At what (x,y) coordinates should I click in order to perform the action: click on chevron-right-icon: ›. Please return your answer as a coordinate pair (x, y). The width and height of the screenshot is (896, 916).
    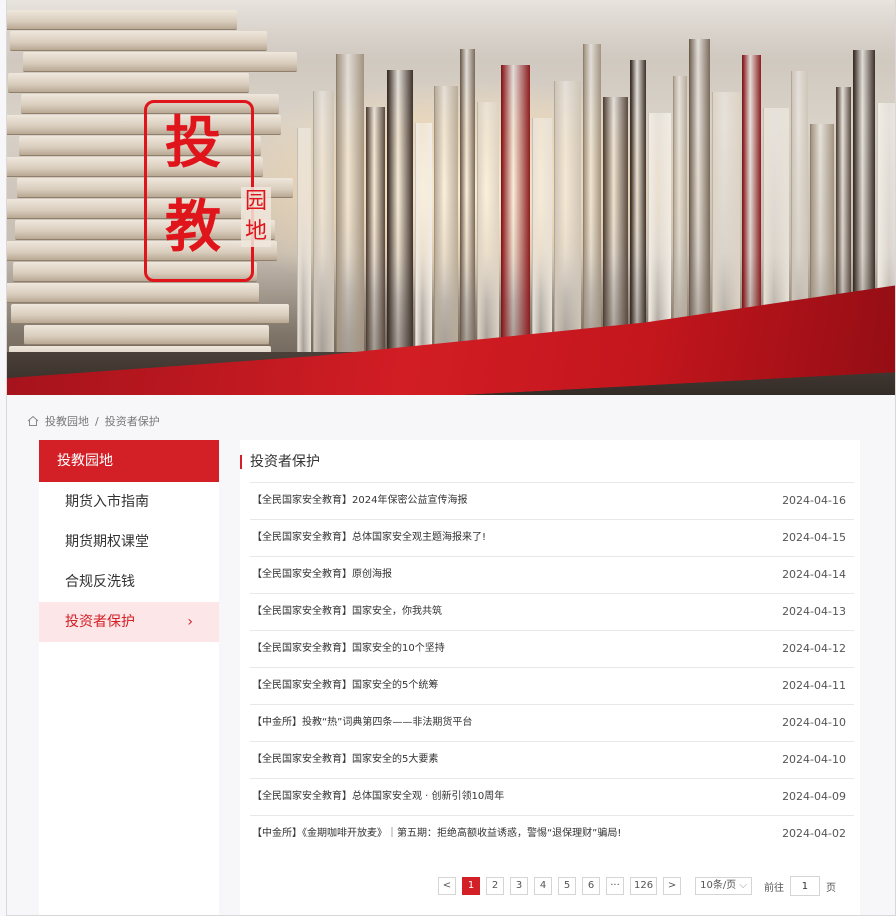
    Looking at the image, I should click on (190, 622).